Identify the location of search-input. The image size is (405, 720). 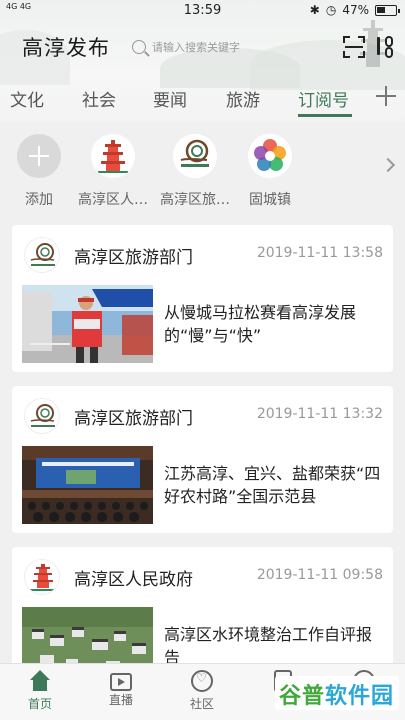
(232, 47).